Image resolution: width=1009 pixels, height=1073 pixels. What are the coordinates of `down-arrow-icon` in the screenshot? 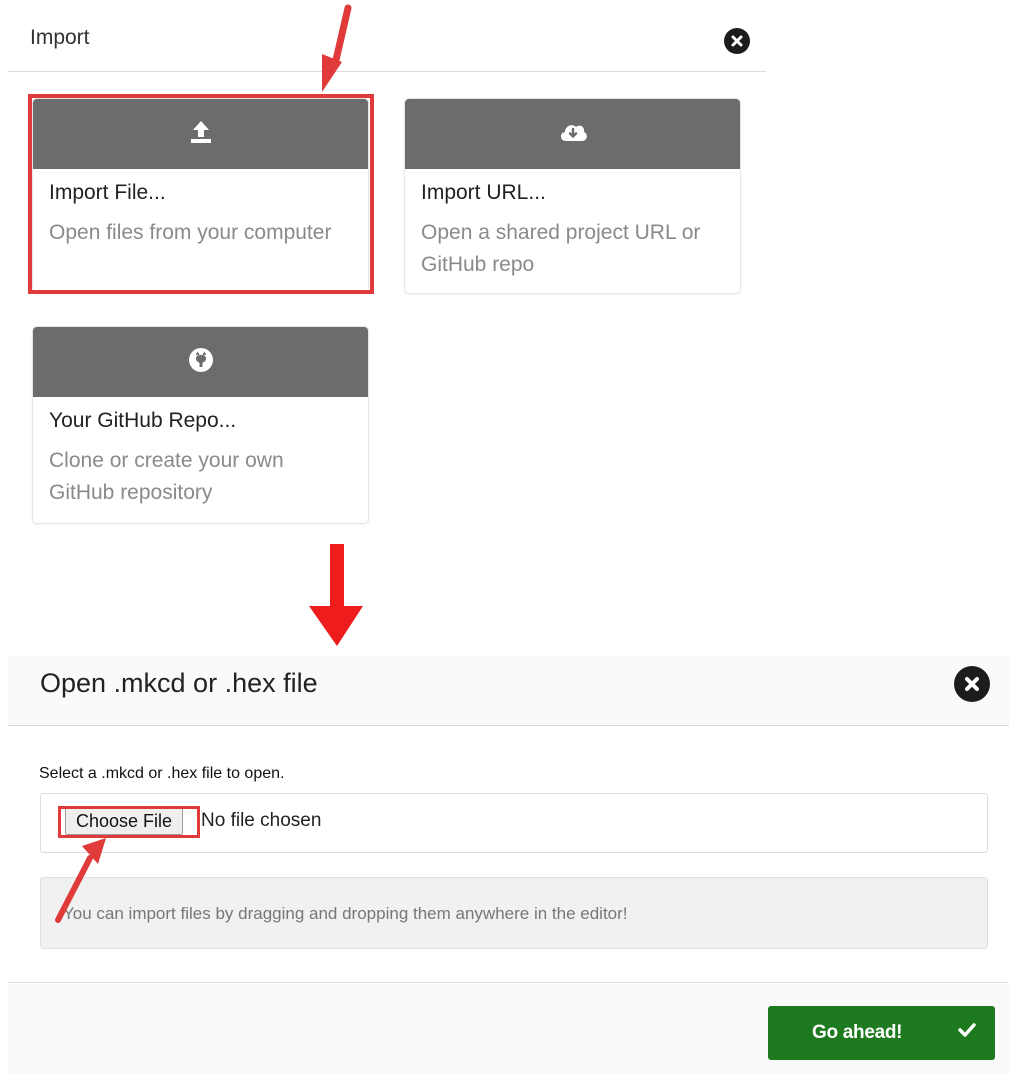 It's located at (336, 595).